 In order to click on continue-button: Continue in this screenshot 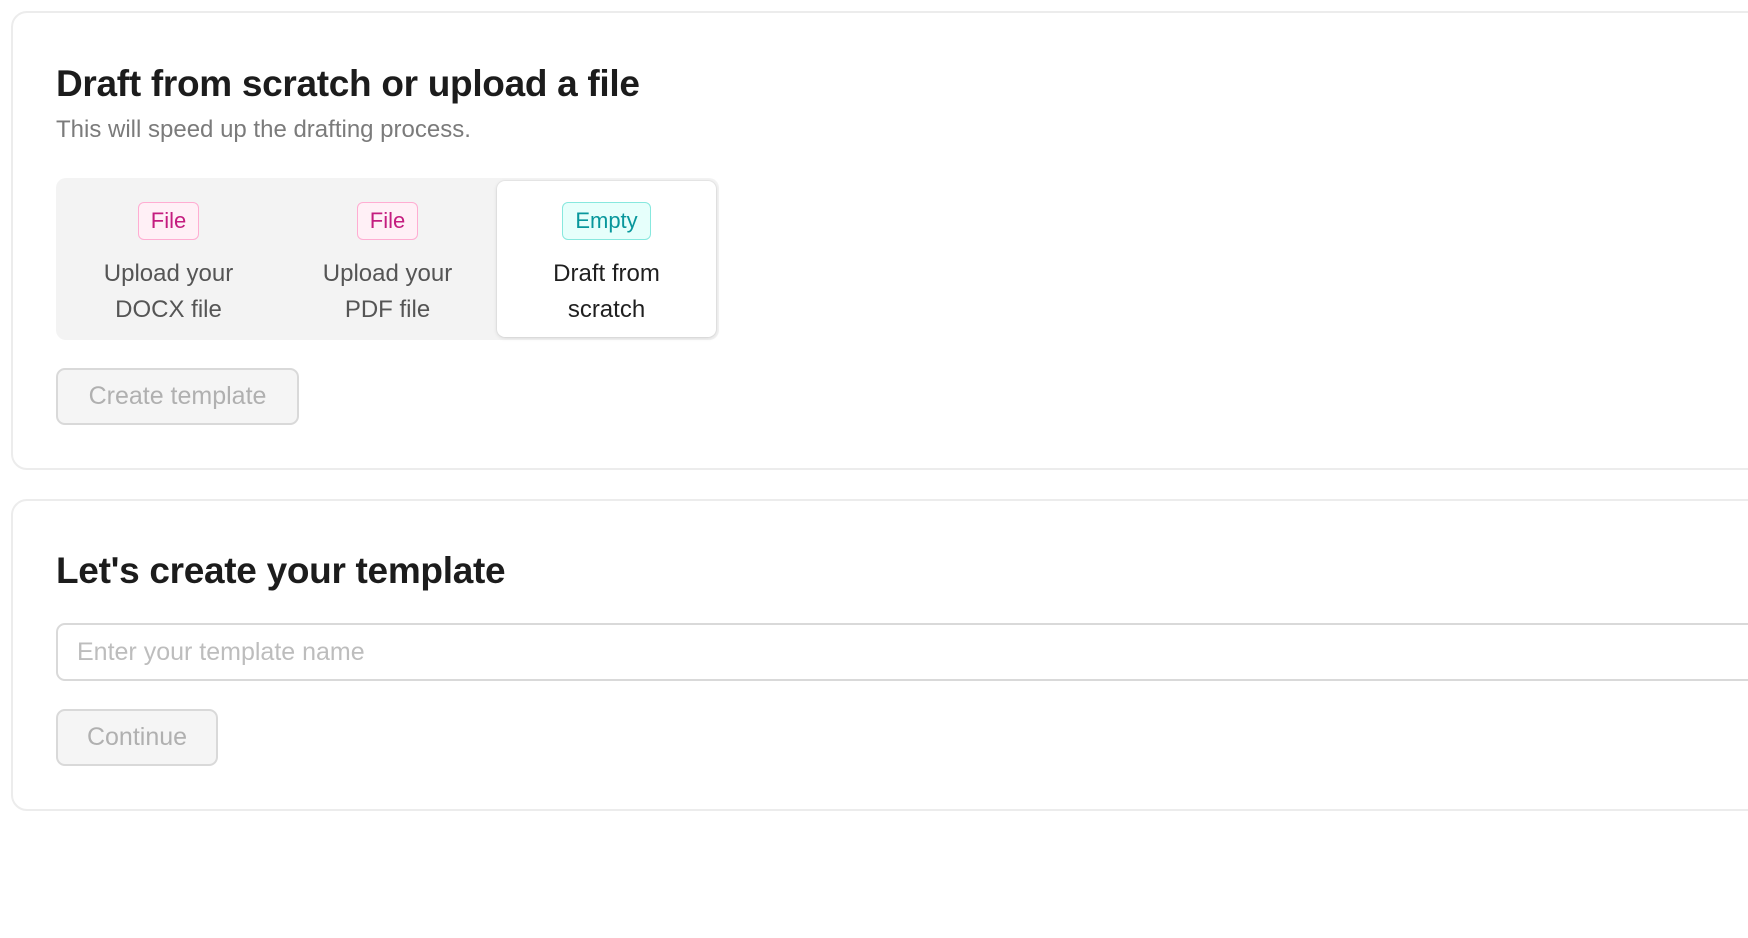, I will do `click(137, 737)`.